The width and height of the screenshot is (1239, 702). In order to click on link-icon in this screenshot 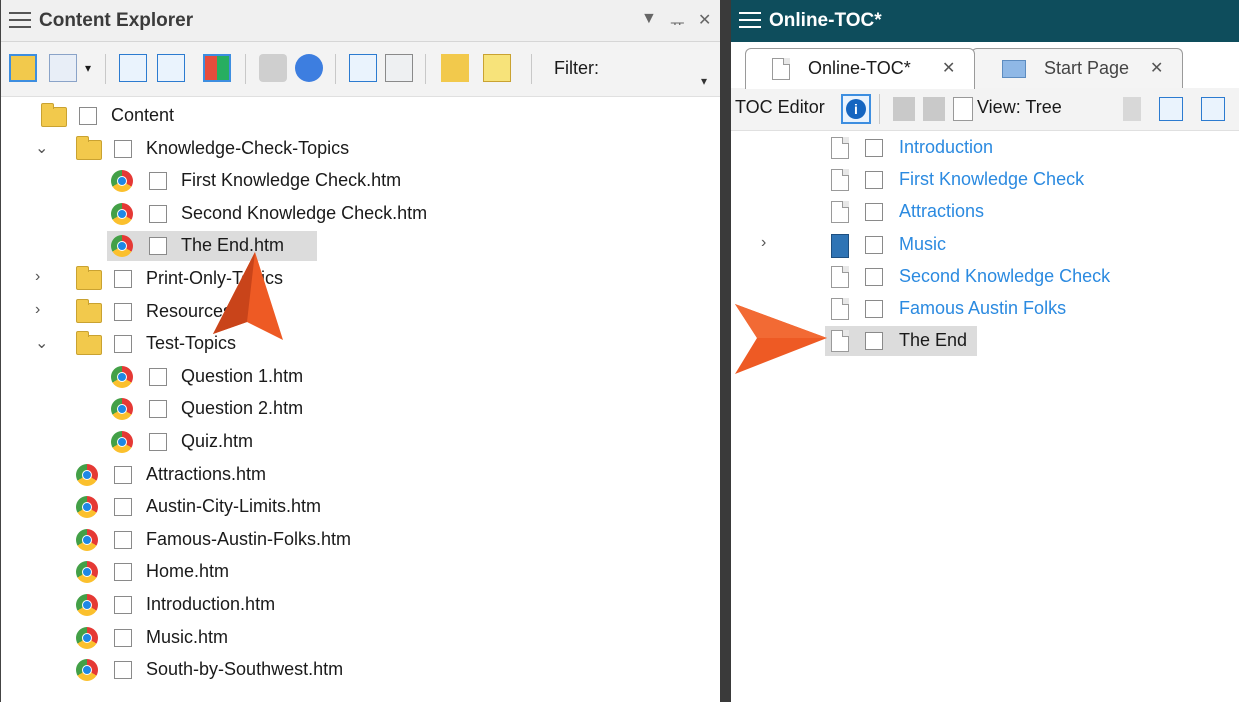, I will do `click(273, 68)`.